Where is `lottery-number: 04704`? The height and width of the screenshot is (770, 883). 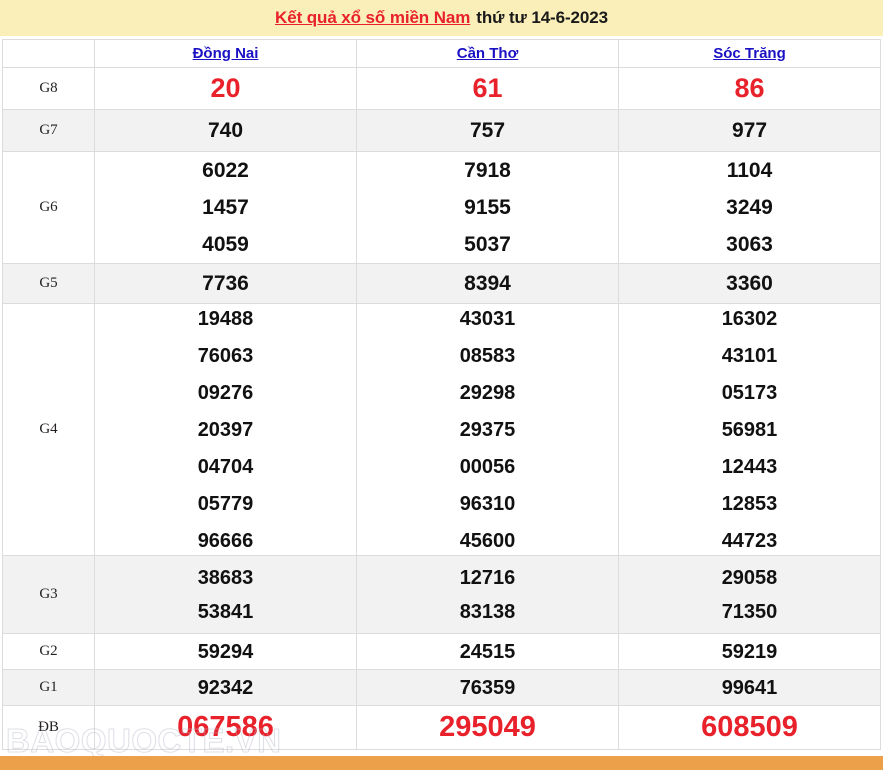 lottery-number: 04704 is located at coordinates (225, 466).